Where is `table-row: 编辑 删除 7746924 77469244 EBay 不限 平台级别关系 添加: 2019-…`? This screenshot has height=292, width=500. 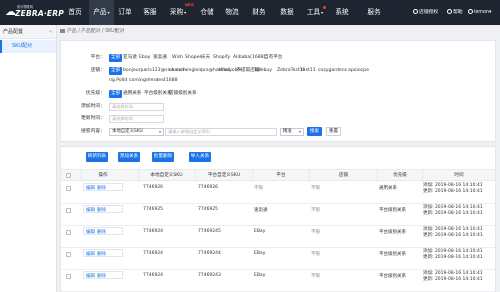 table-row: 编辑 删除 7746924 77469244 EBay 不限 平台级别关系 添加: 2019-… is located at coordinates (278, 259).